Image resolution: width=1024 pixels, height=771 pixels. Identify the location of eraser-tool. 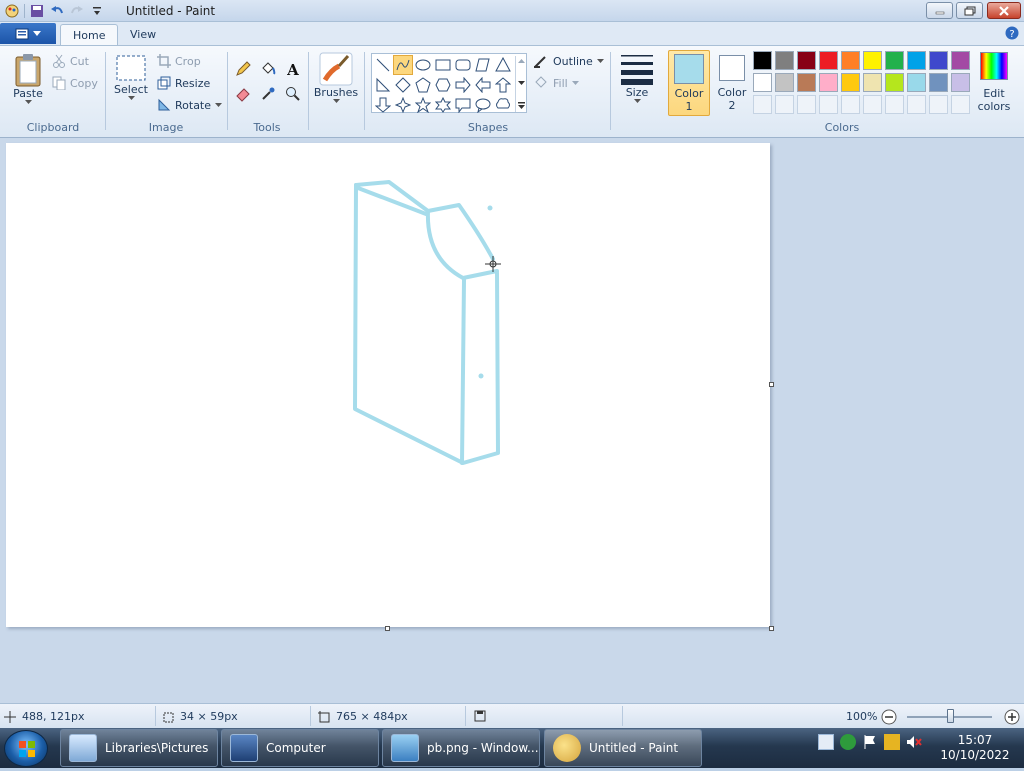
(243, 94).